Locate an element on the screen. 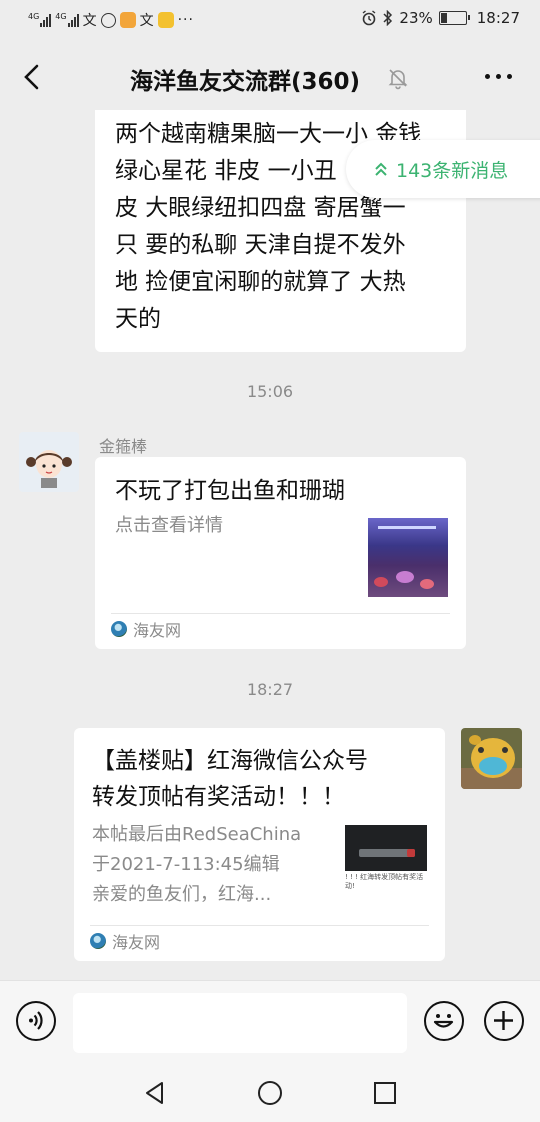  voice-icon is located at coordinates (36, 1021).